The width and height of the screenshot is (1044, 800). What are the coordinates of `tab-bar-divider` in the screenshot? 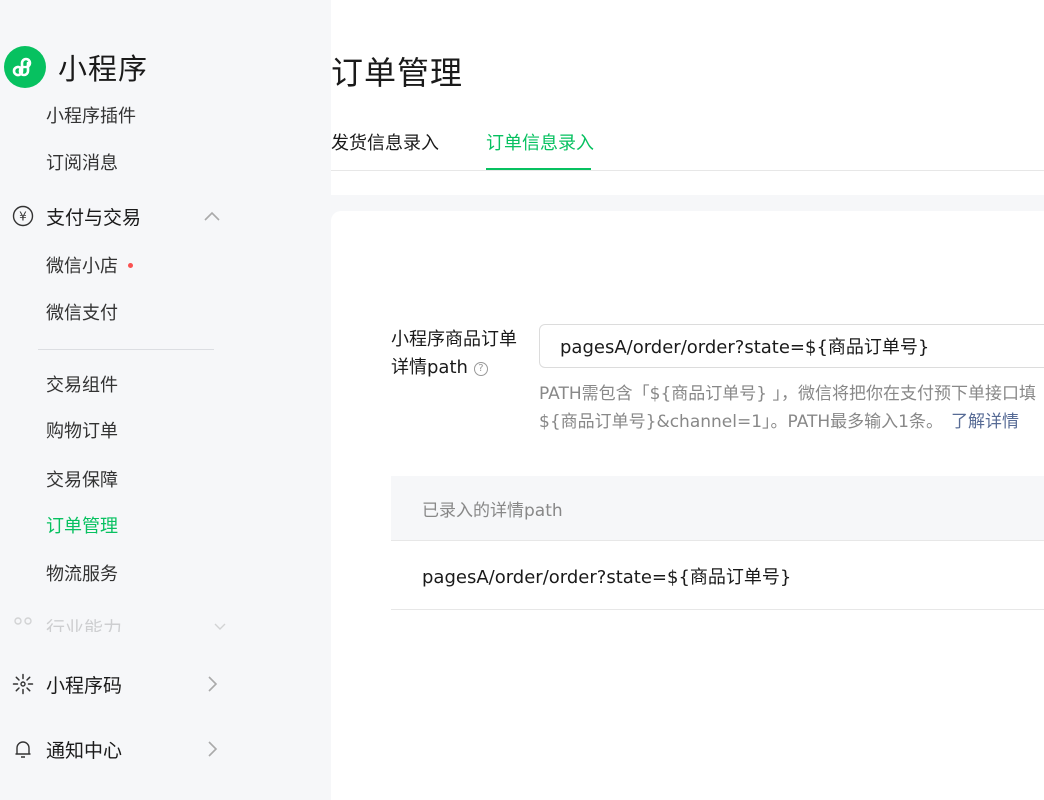 It's located at (687, 170).